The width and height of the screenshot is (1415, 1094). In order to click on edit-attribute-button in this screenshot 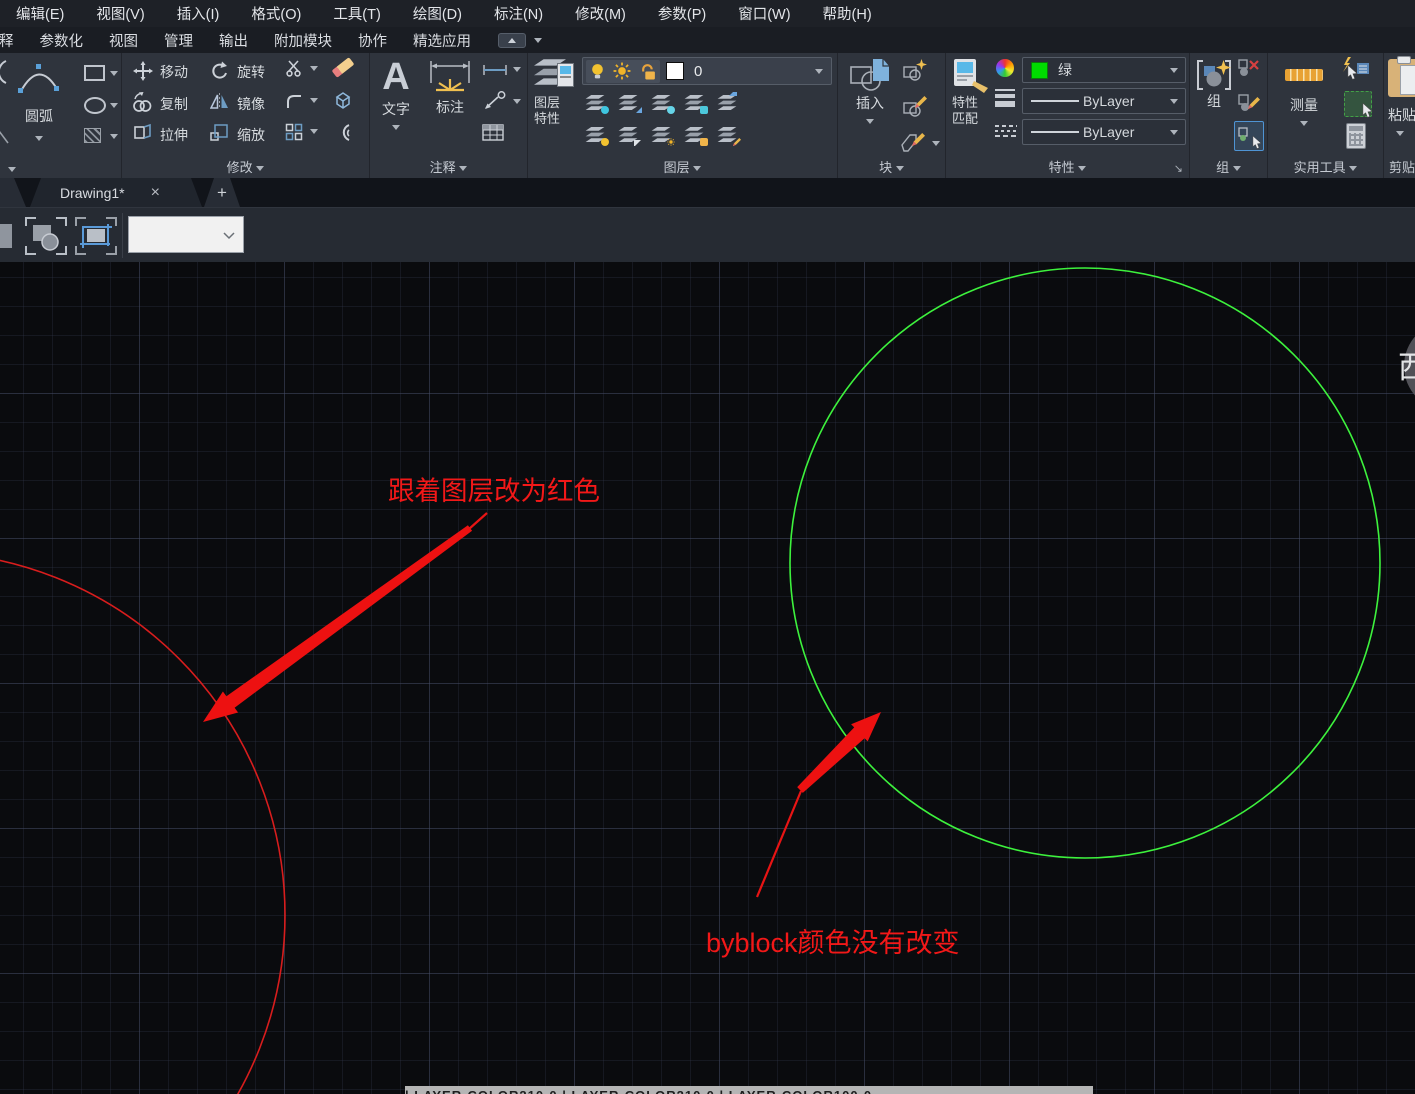, I will do `click(913, 143)`.